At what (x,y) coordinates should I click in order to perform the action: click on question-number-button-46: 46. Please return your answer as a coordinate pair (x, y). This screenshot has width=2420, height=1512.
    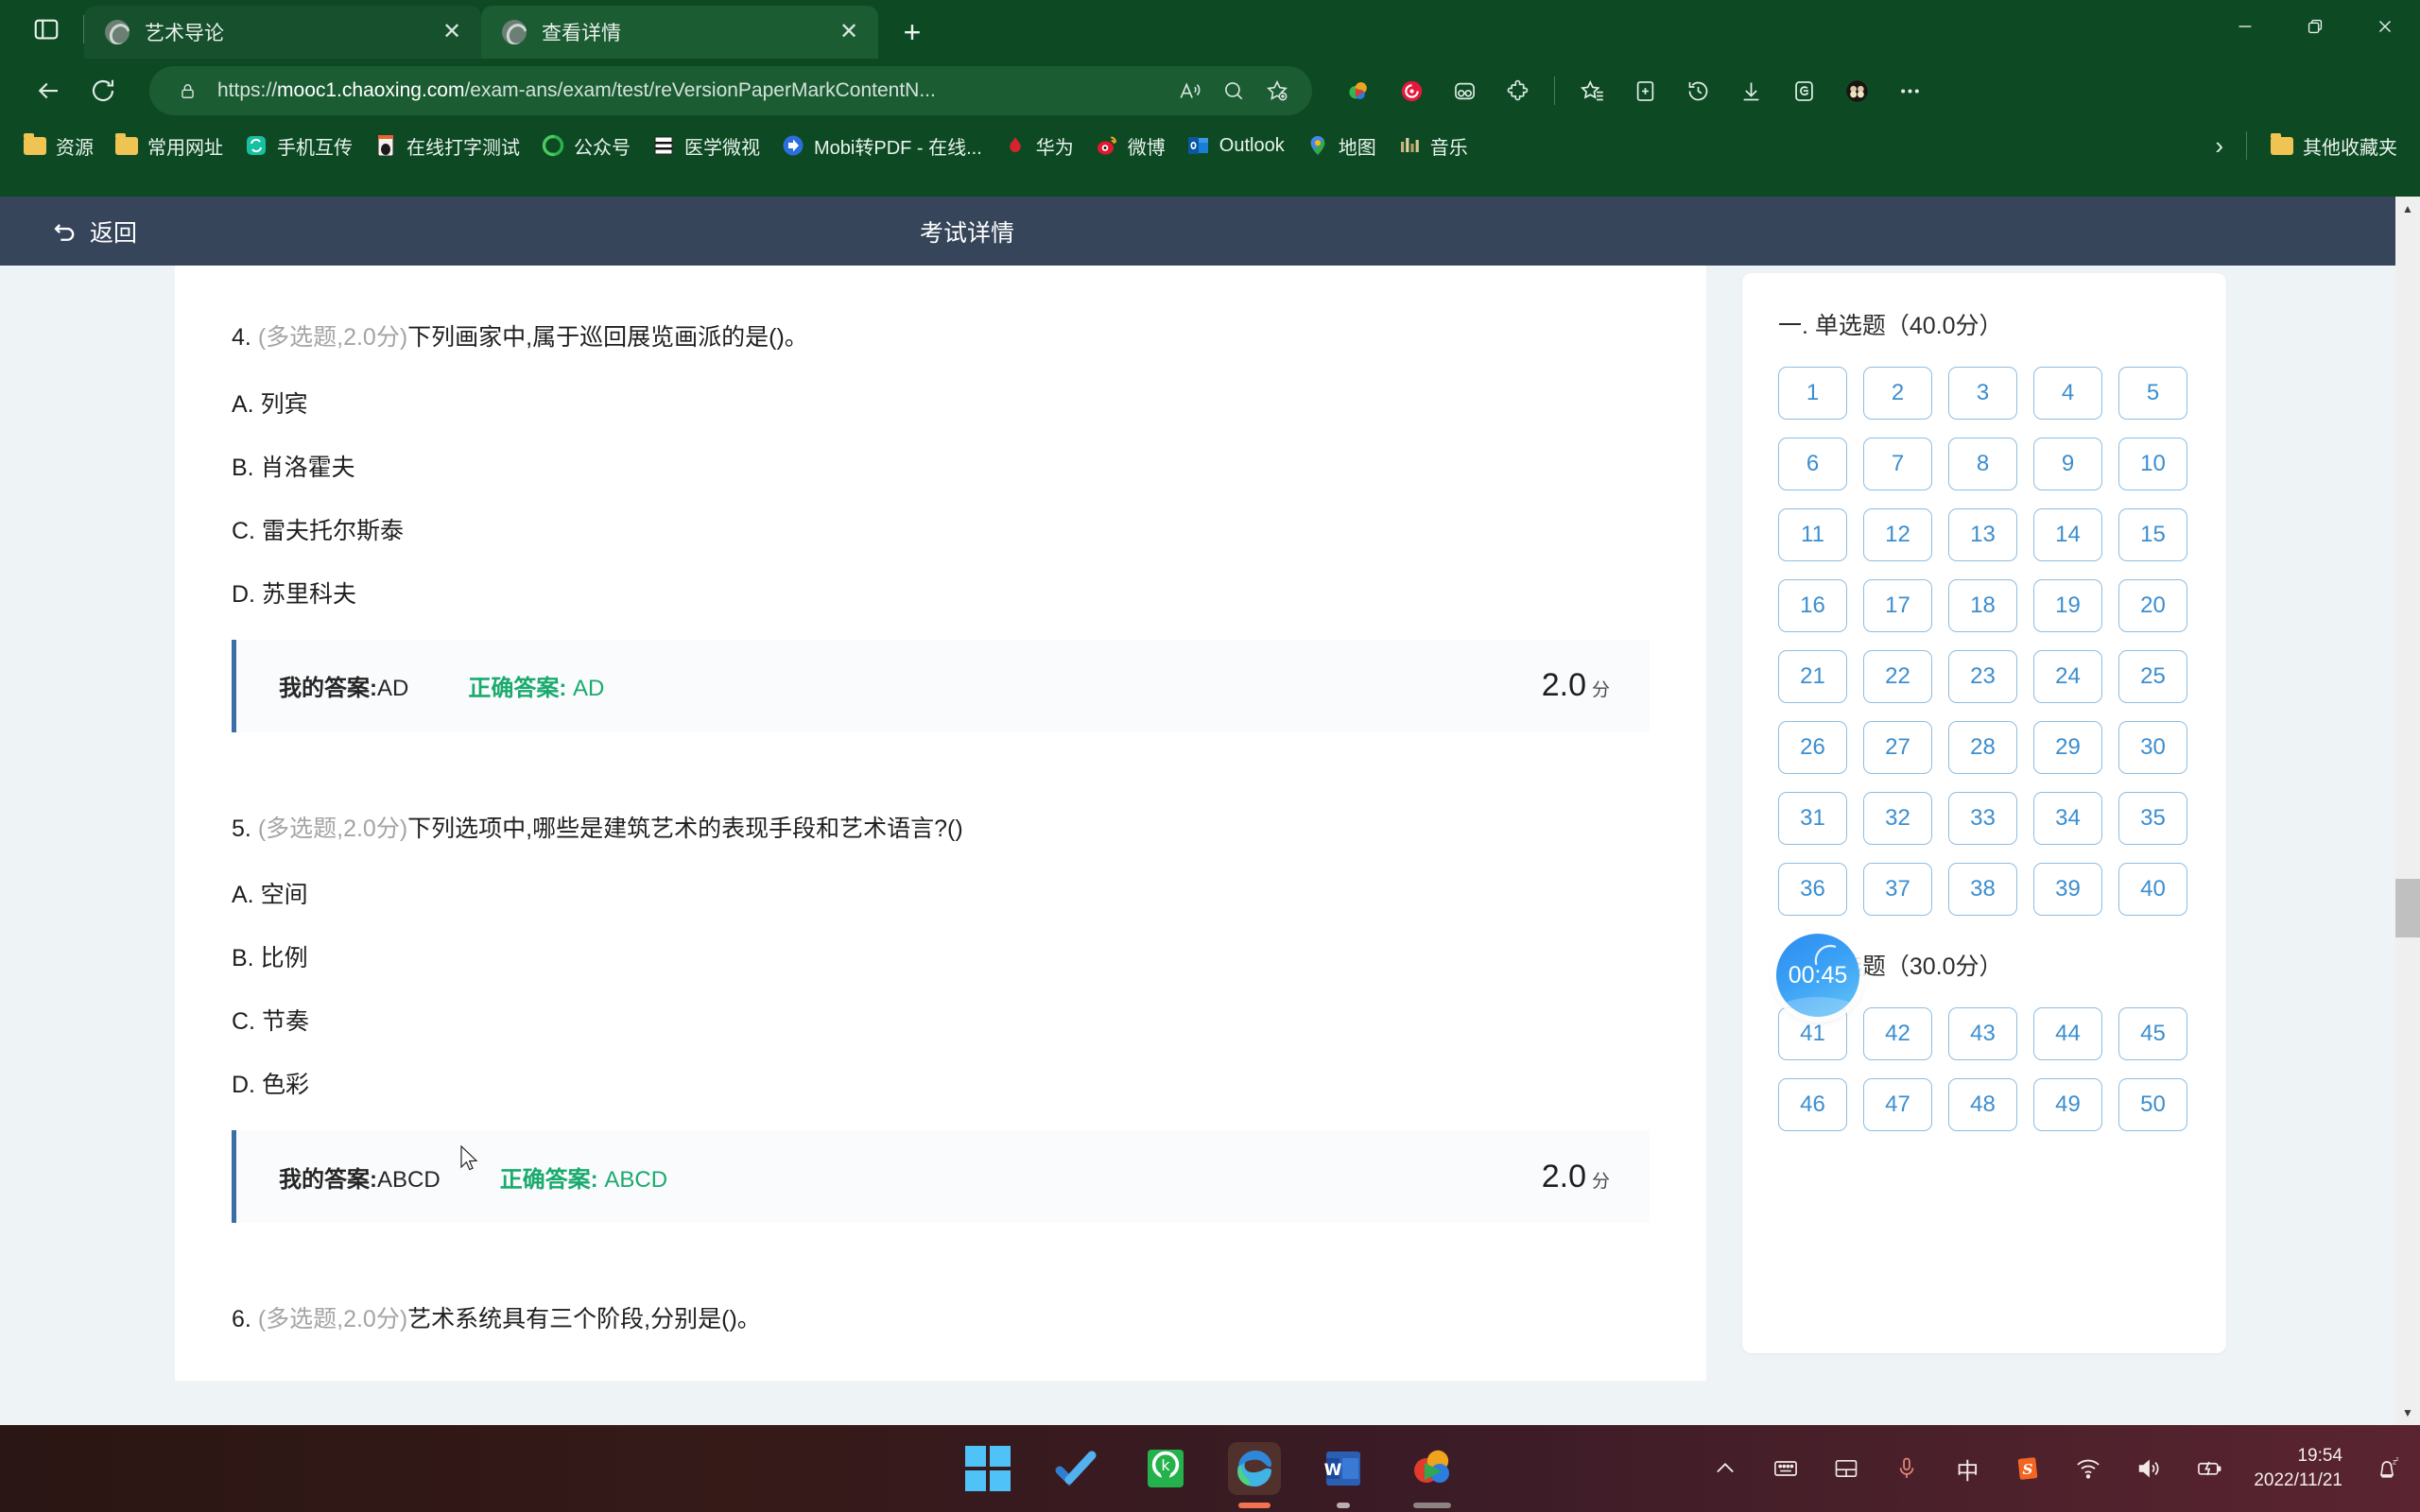
    Looking at the image, I should click on (1812, 1104).